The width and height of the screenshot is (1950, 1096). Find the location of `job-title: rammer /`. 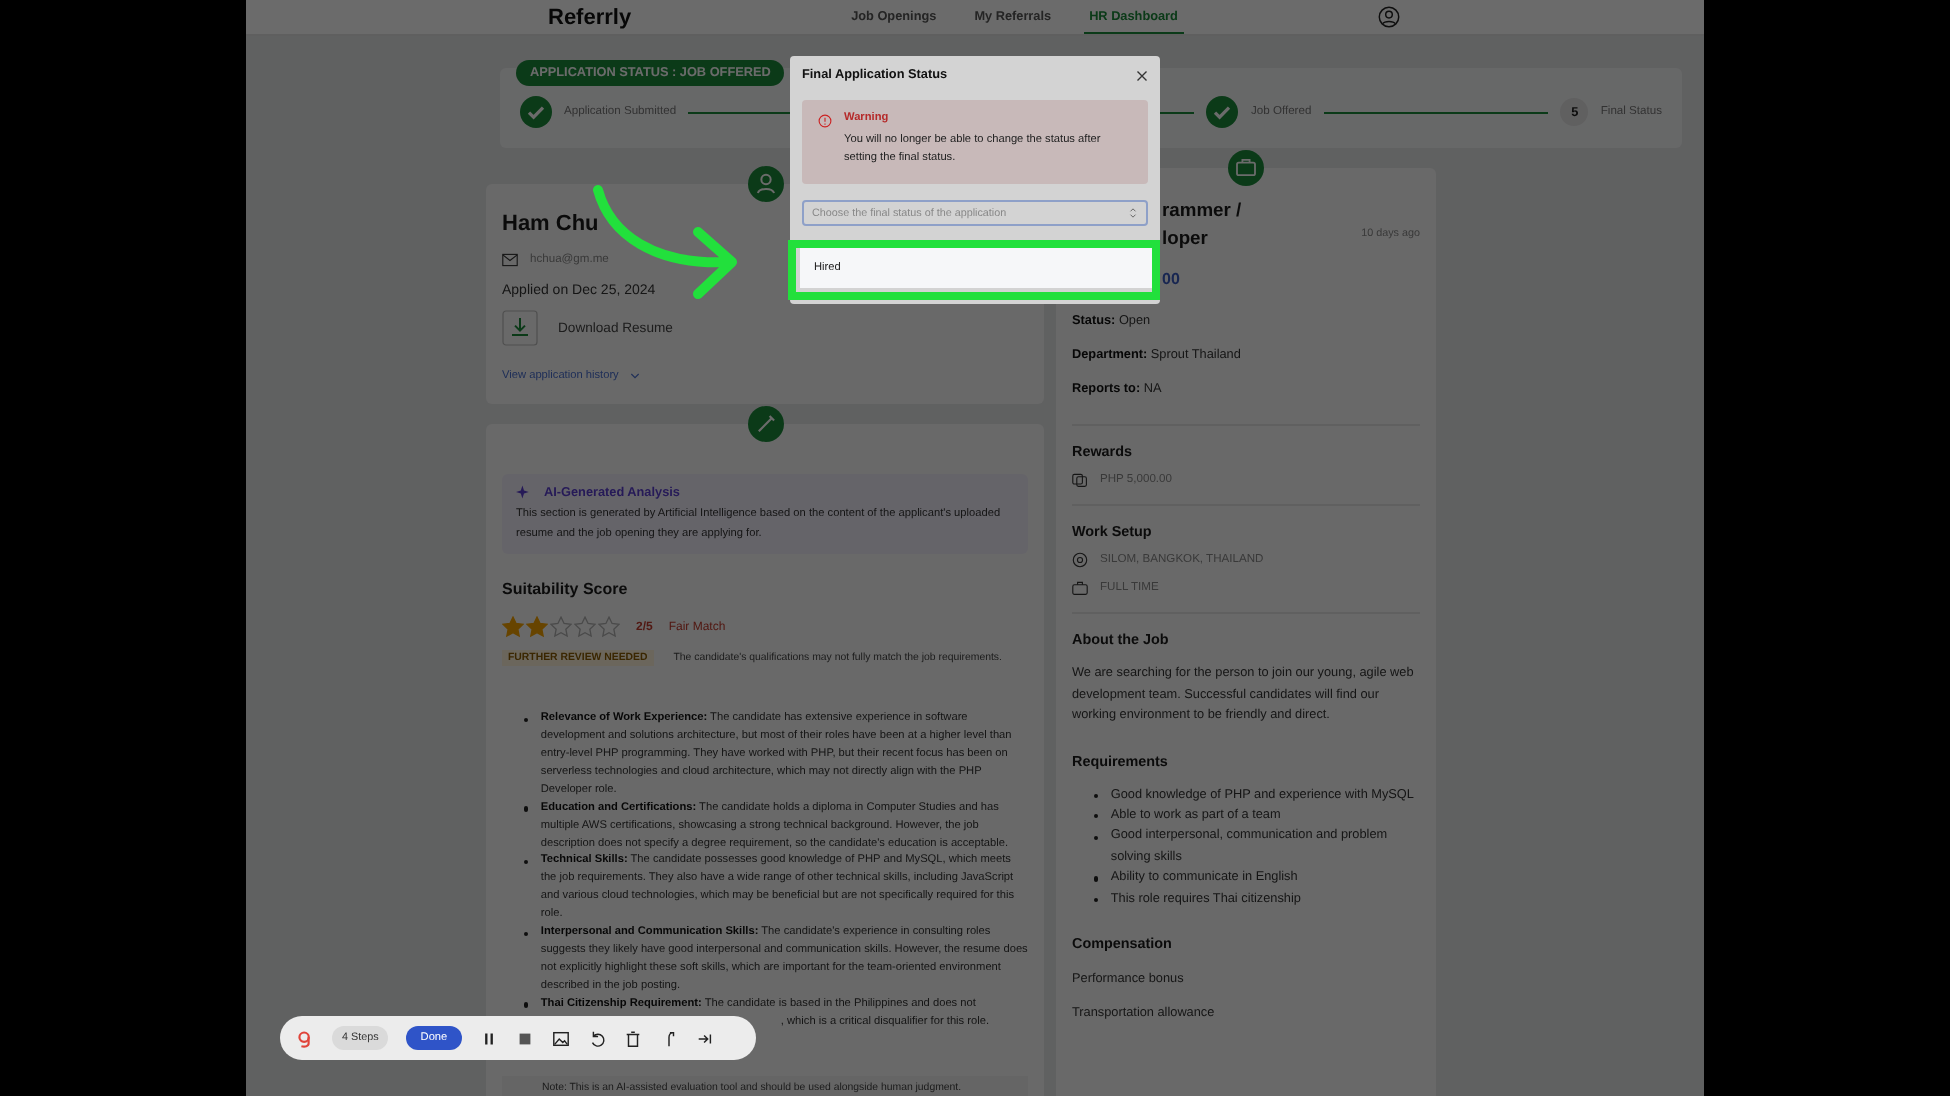

job-title: rammer / is located at coordinates (1202, 210).